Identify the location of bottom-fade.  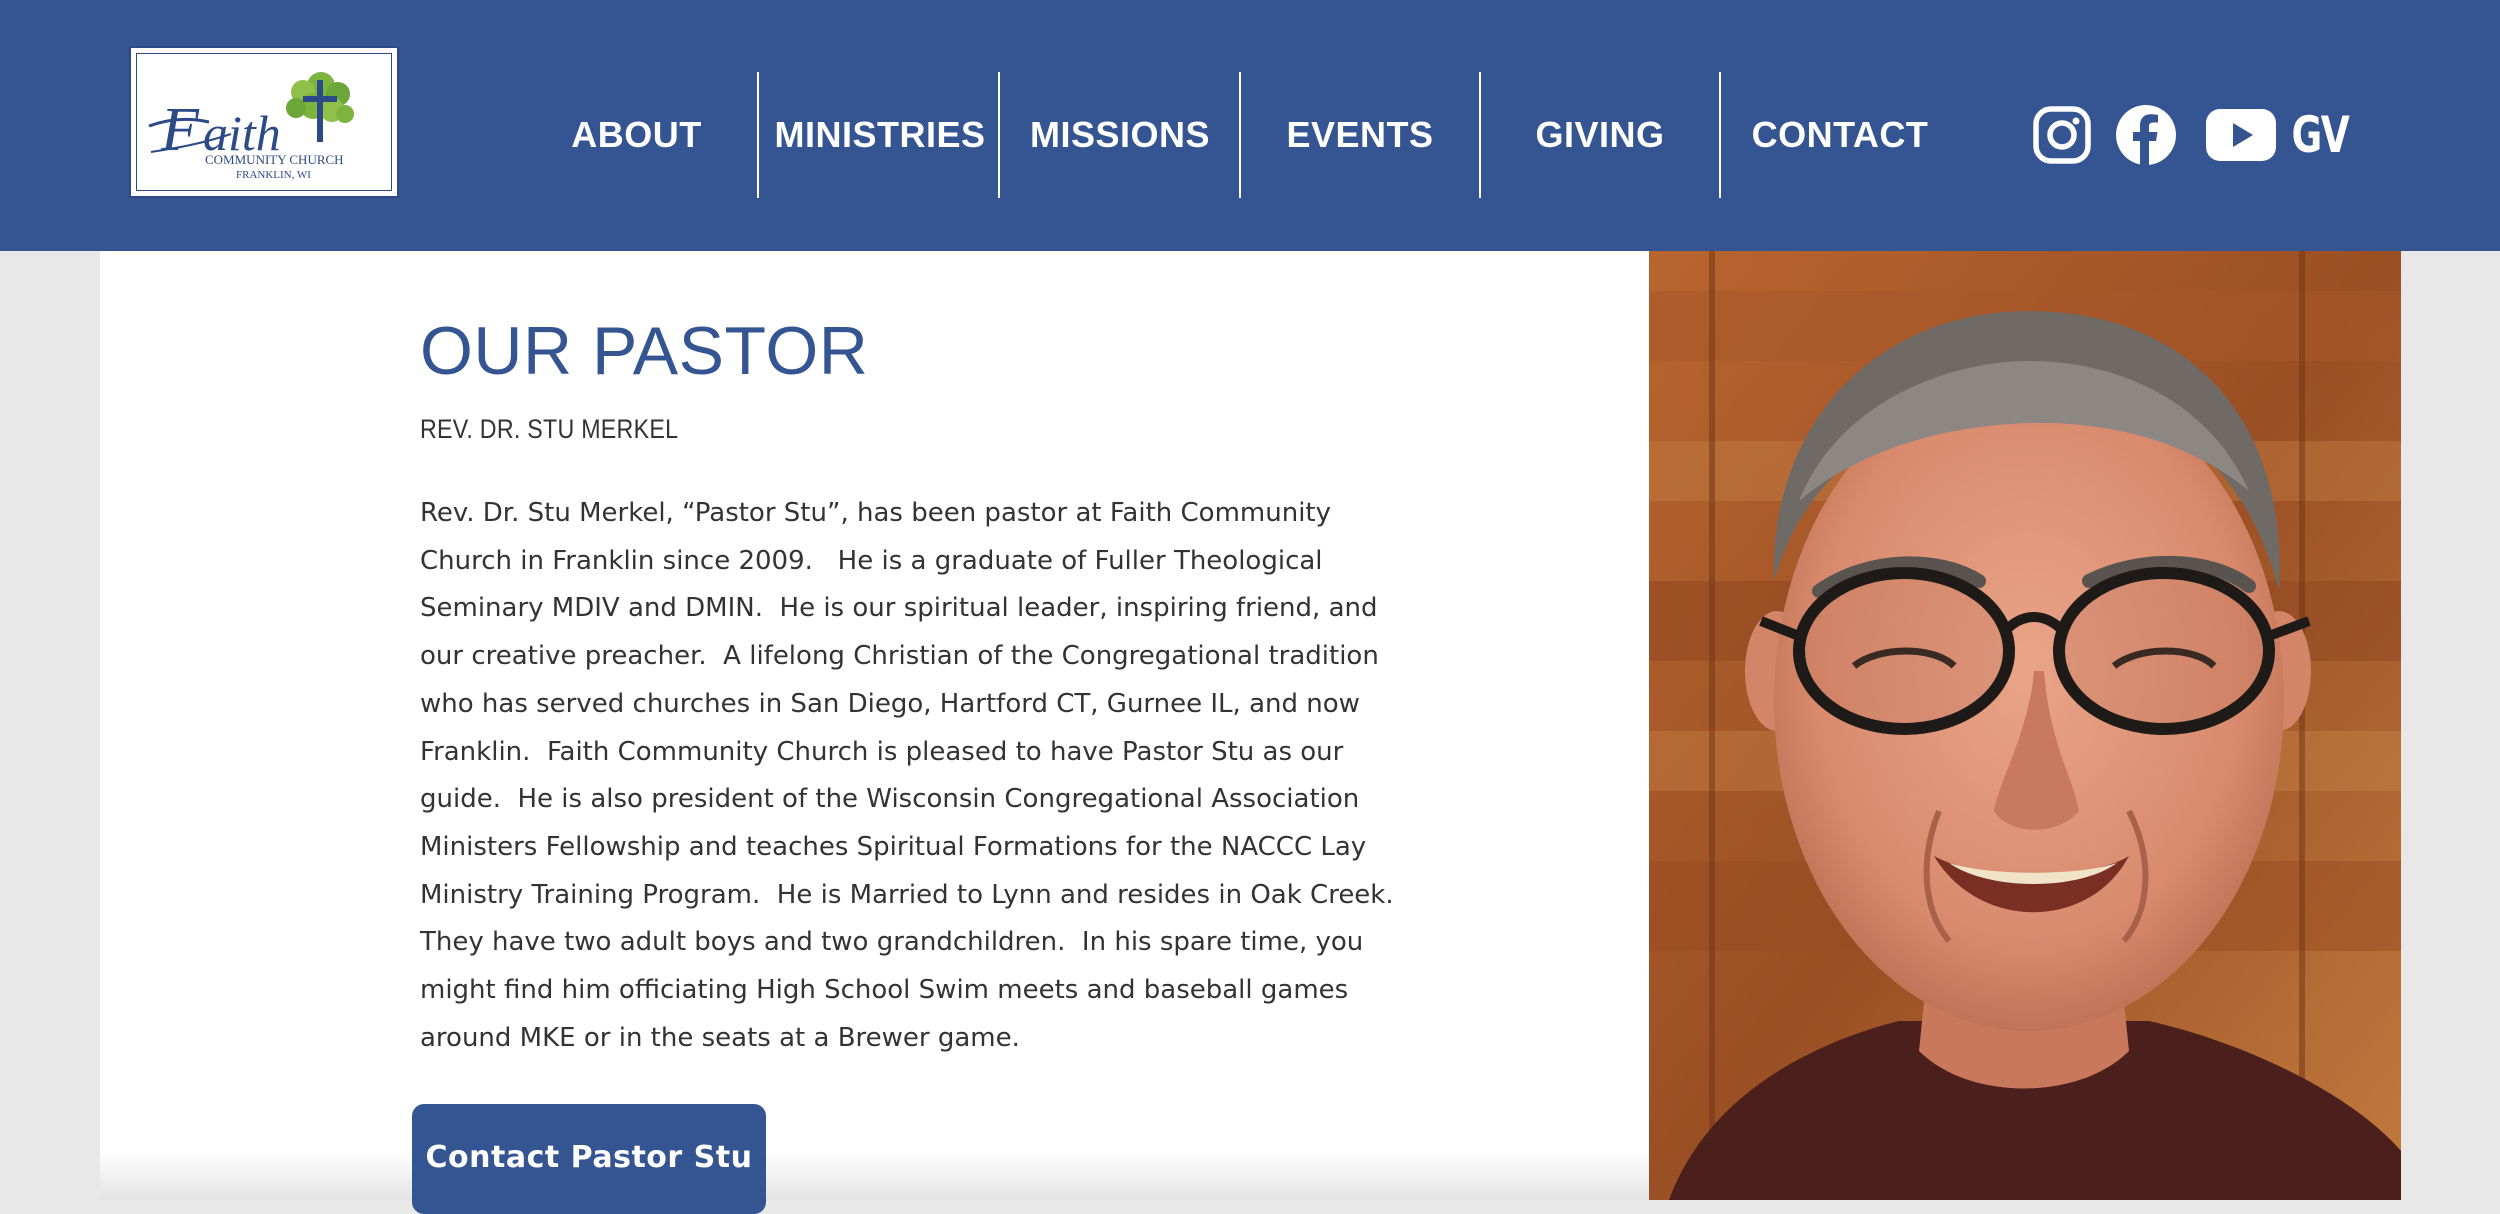
(874, 1175).